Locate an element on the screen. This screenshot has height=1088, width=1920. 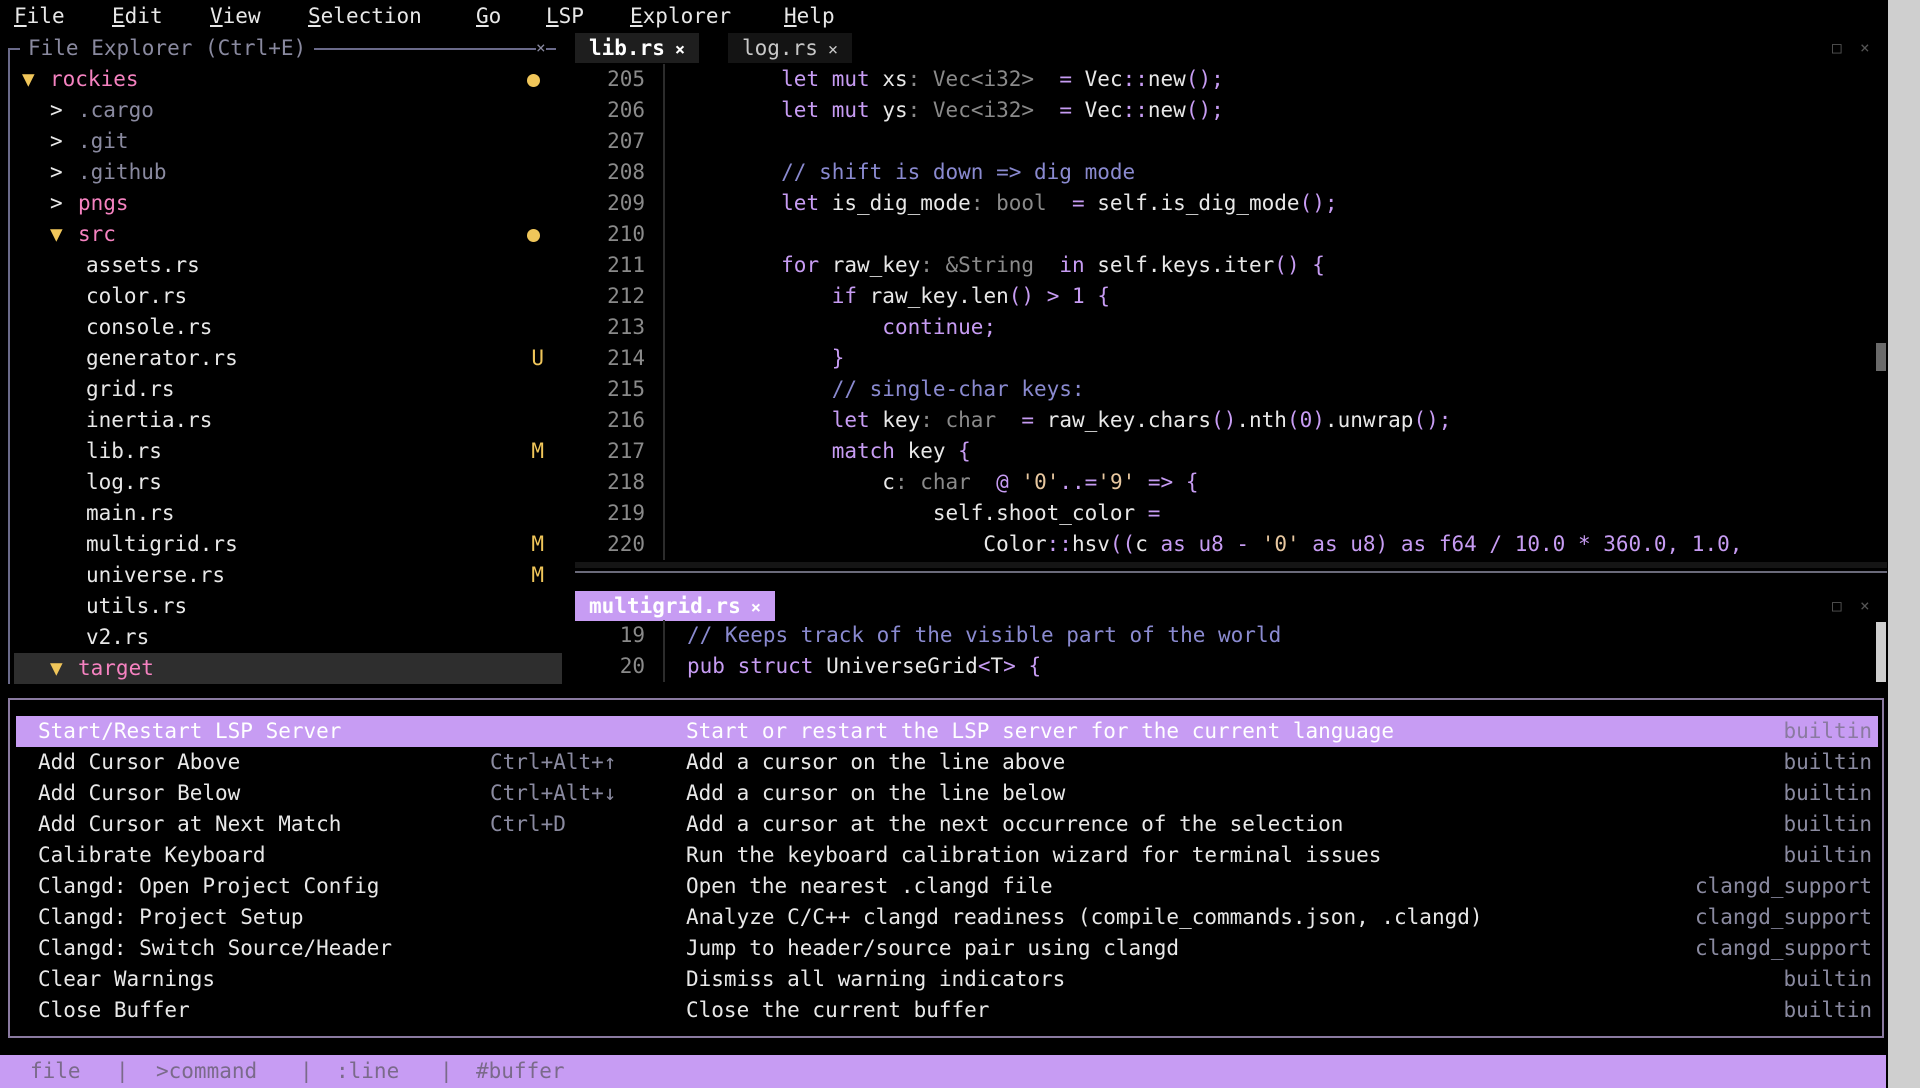
tree-item: > .git is located at coordinates (288, 141).